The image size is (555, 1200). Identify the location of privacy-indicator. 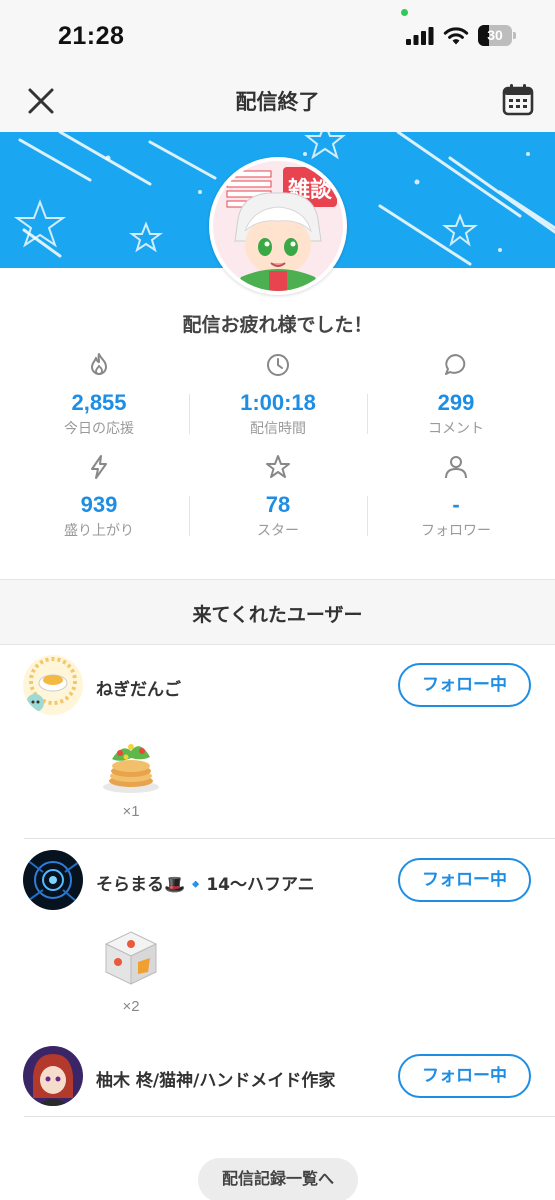
(404, 12).